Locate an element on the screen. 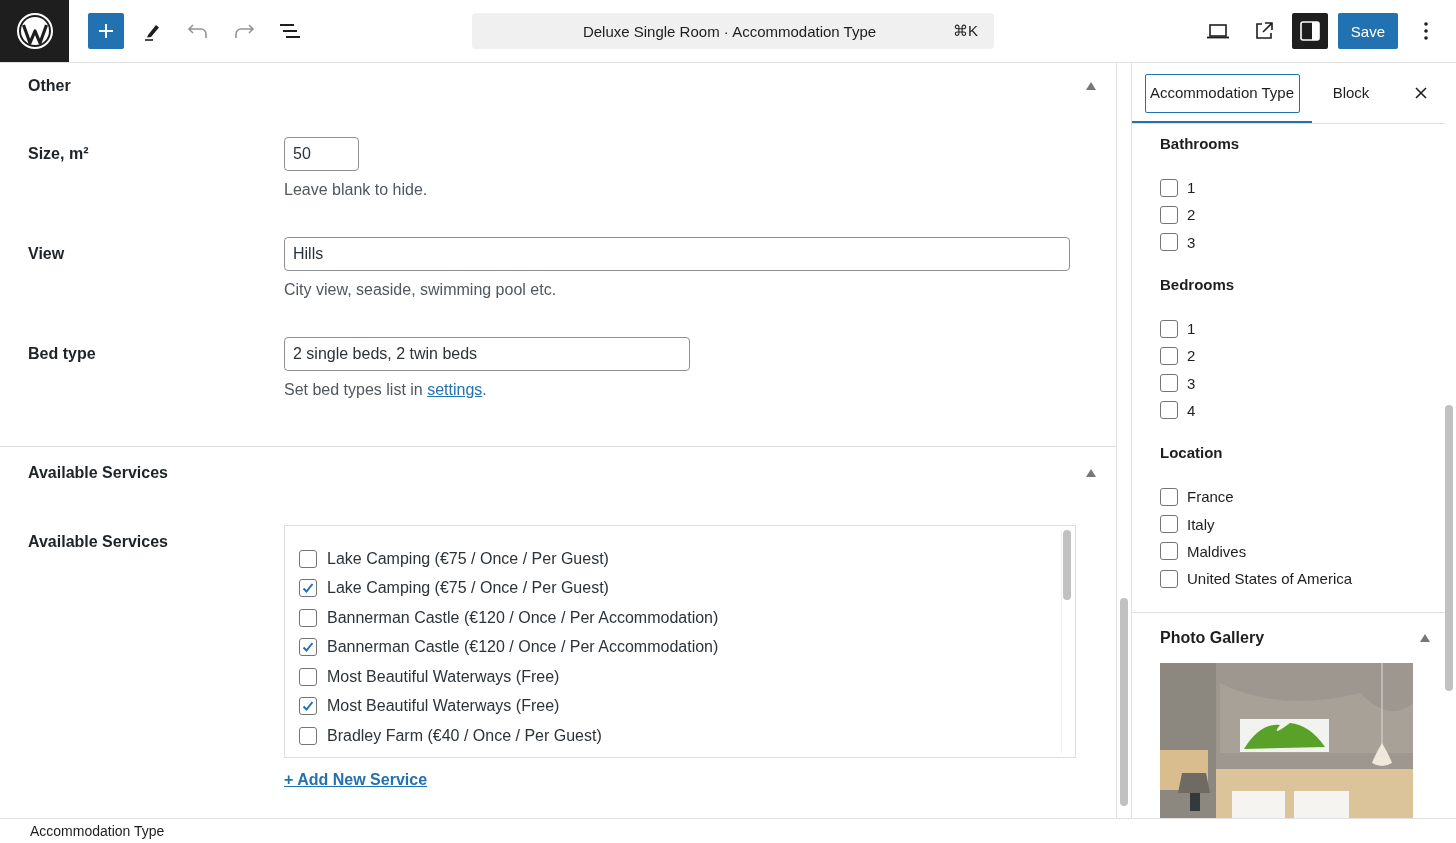  breadcrumb: Accommodation Type is located at coordinates (97, 831).